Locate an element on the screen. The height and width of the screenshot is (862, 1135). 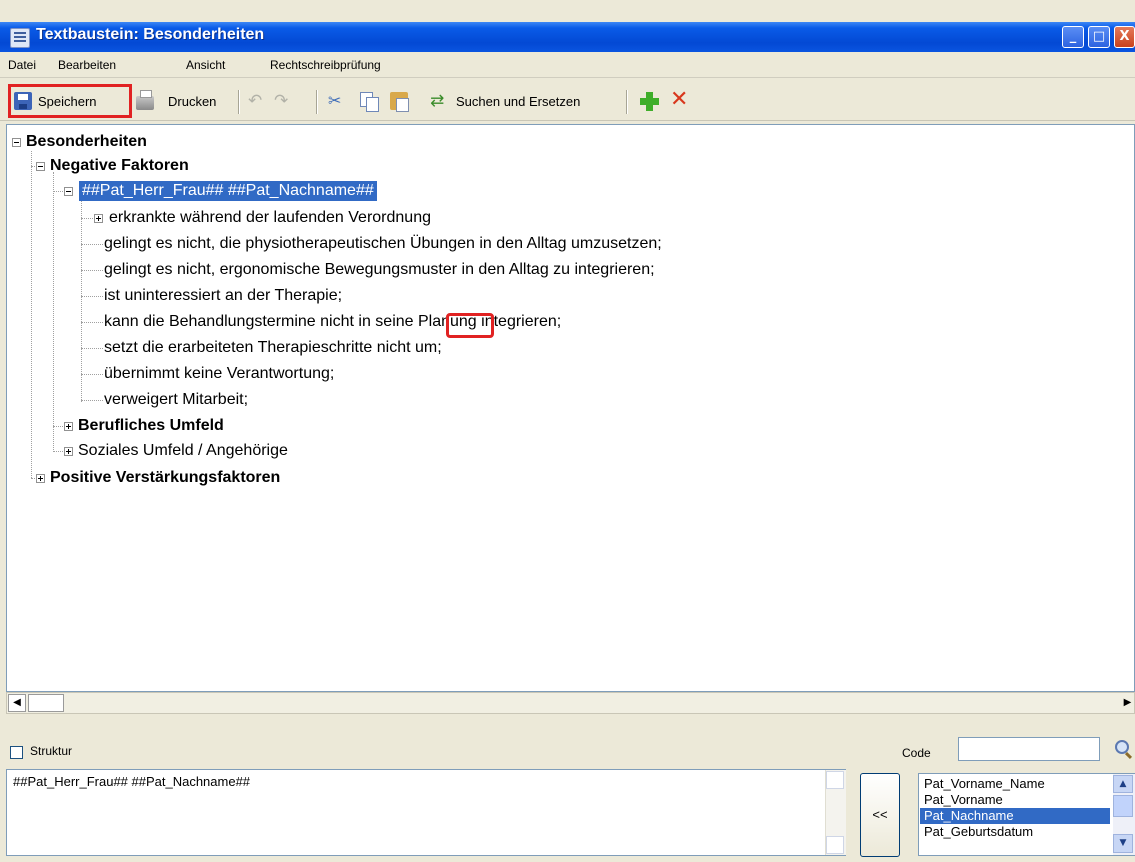
tree-item: verweigert Mitarbeit; is located at coordinates (176, 400).